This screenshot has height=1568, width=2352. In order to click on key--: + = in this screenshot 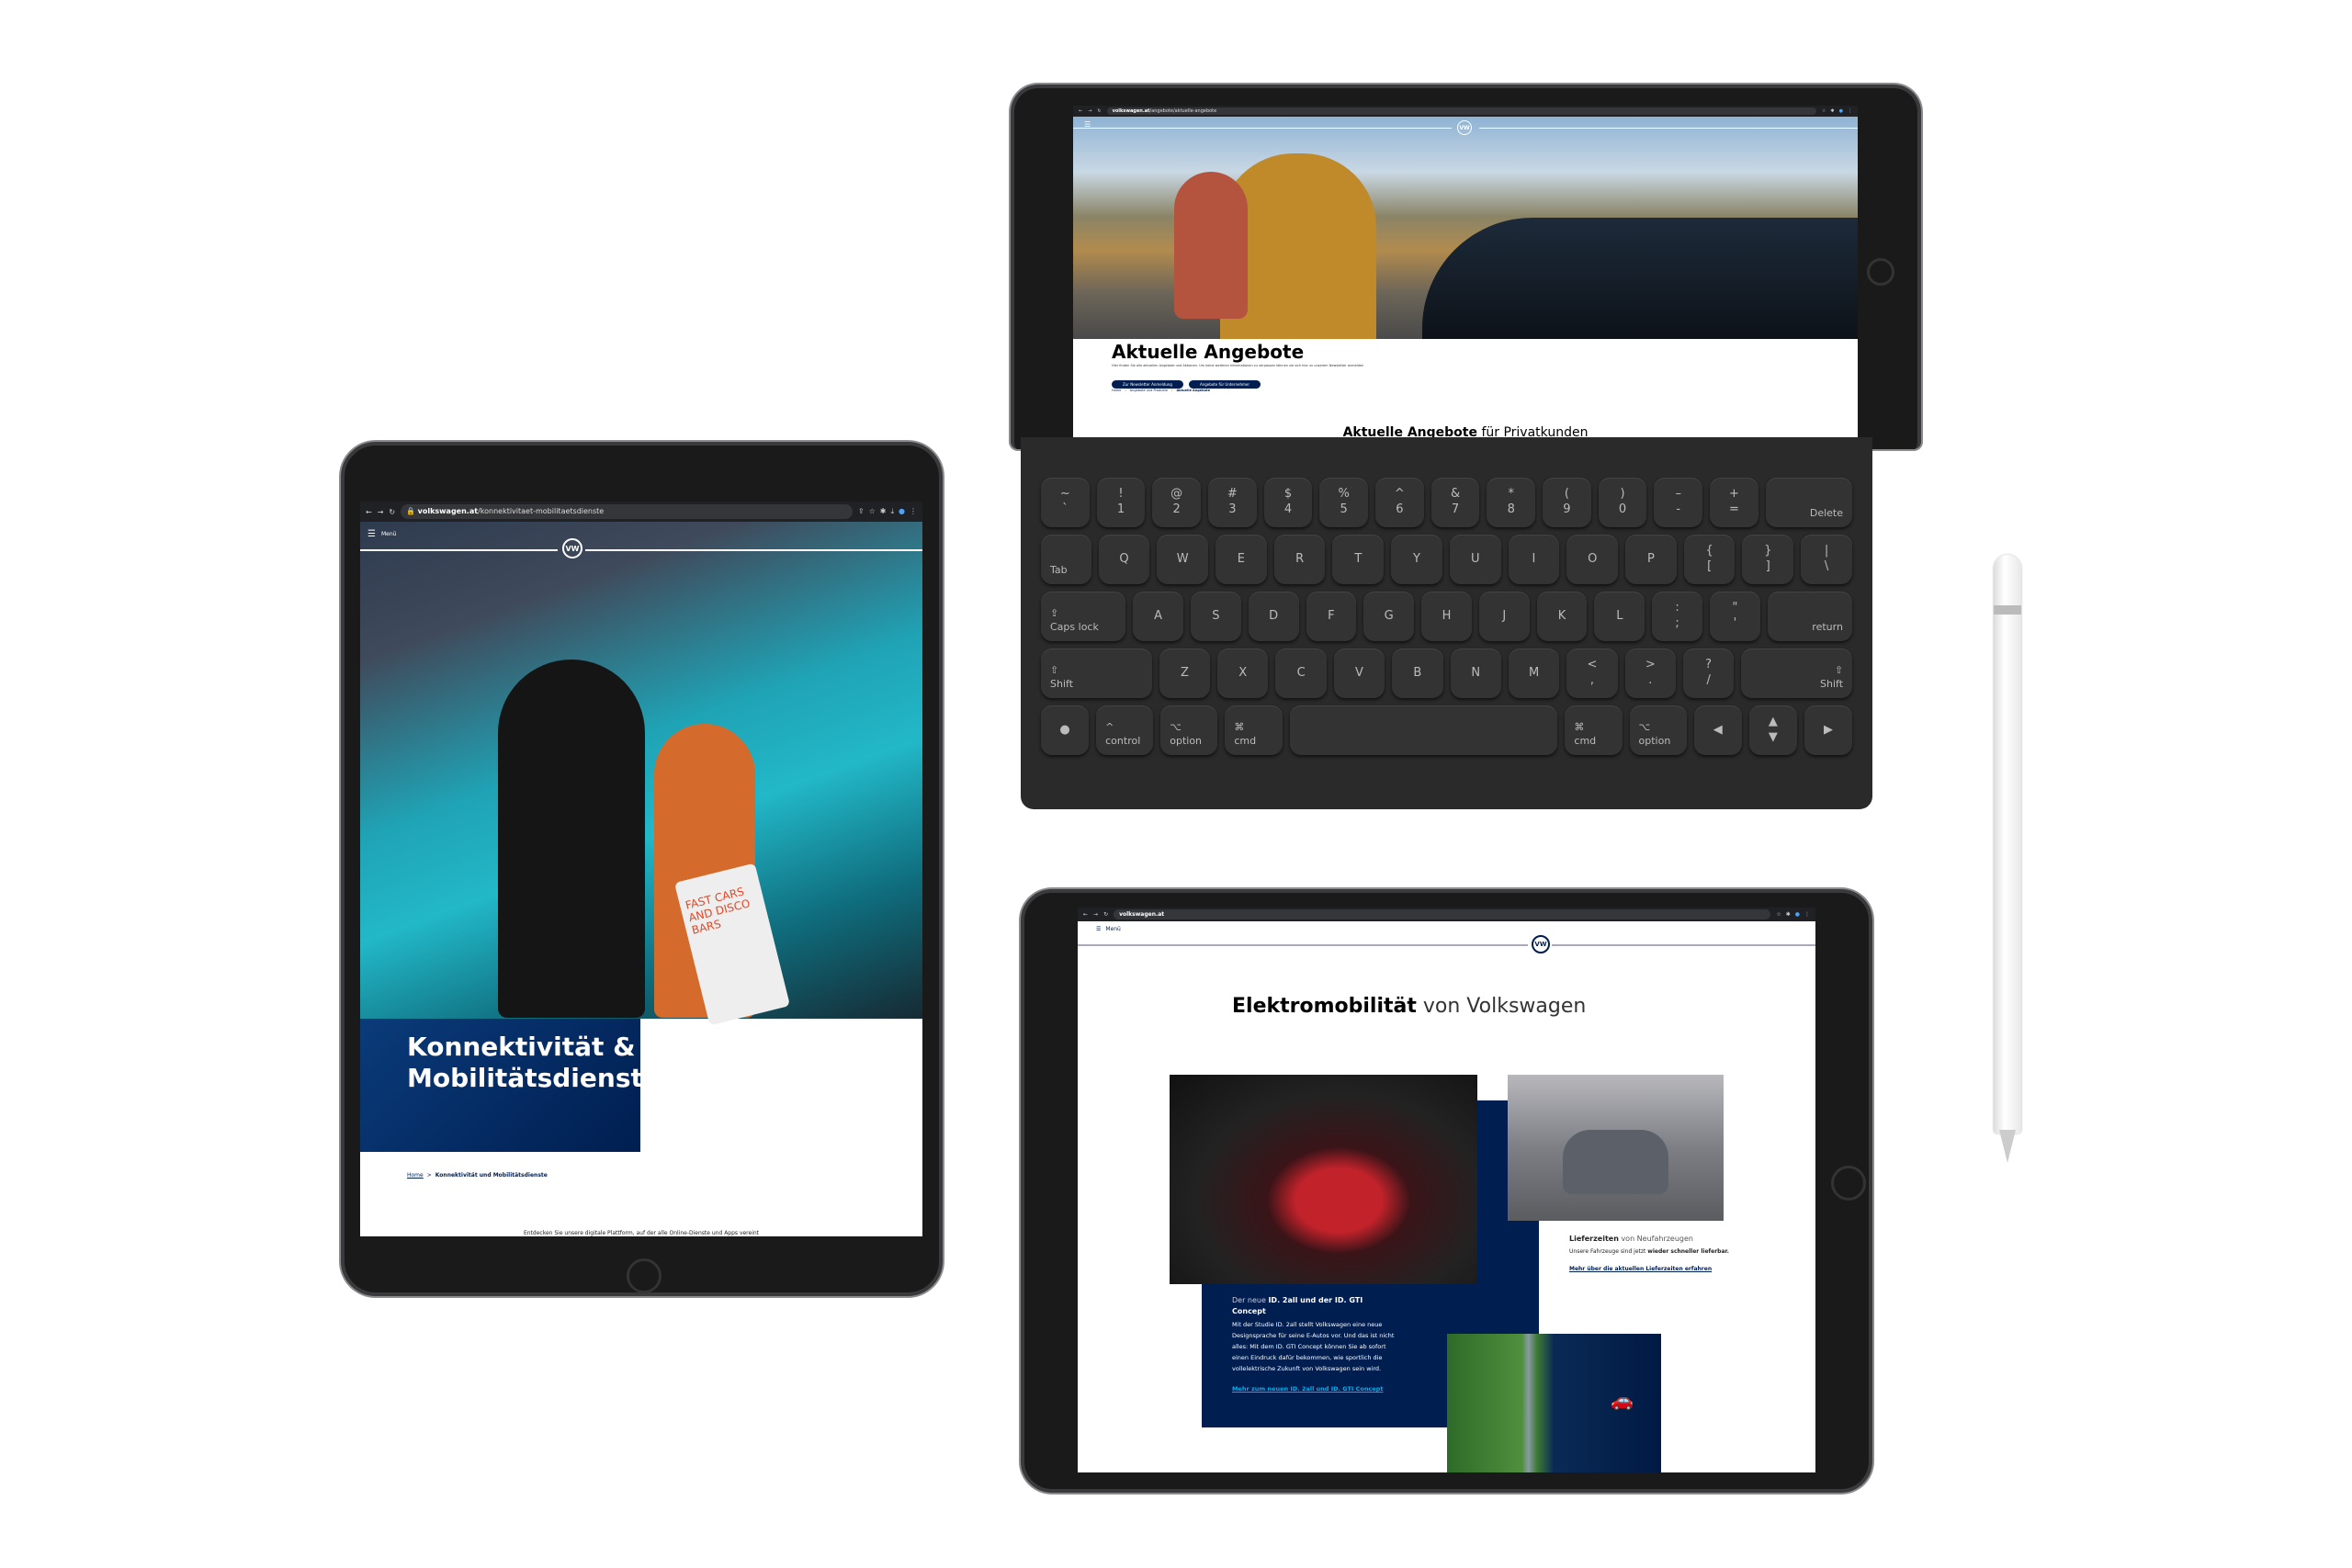, I will do `click(1734, 502)`.